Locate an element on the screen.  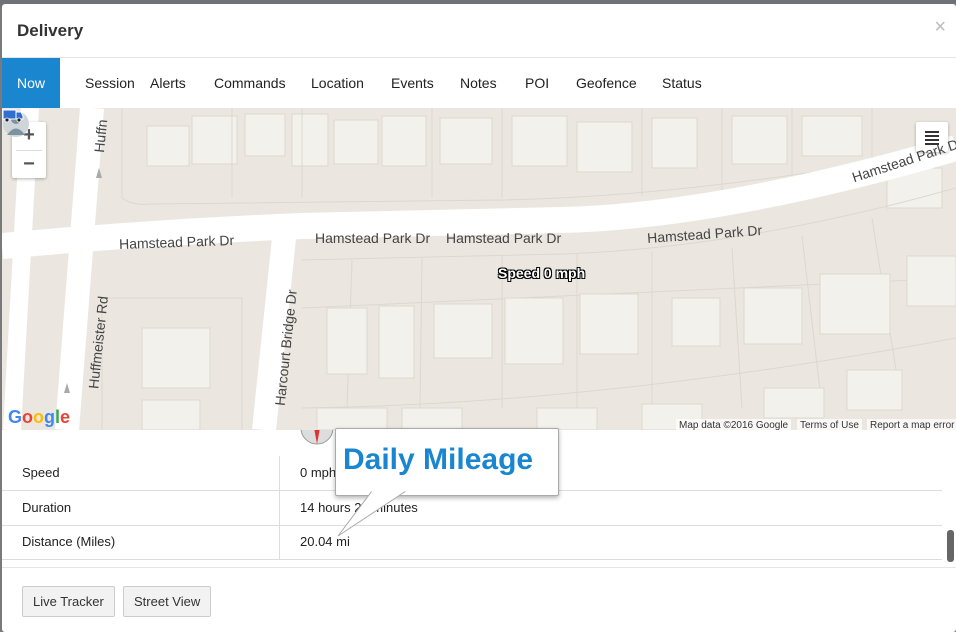
tab-now: Now is located at coordinates (31, 83).